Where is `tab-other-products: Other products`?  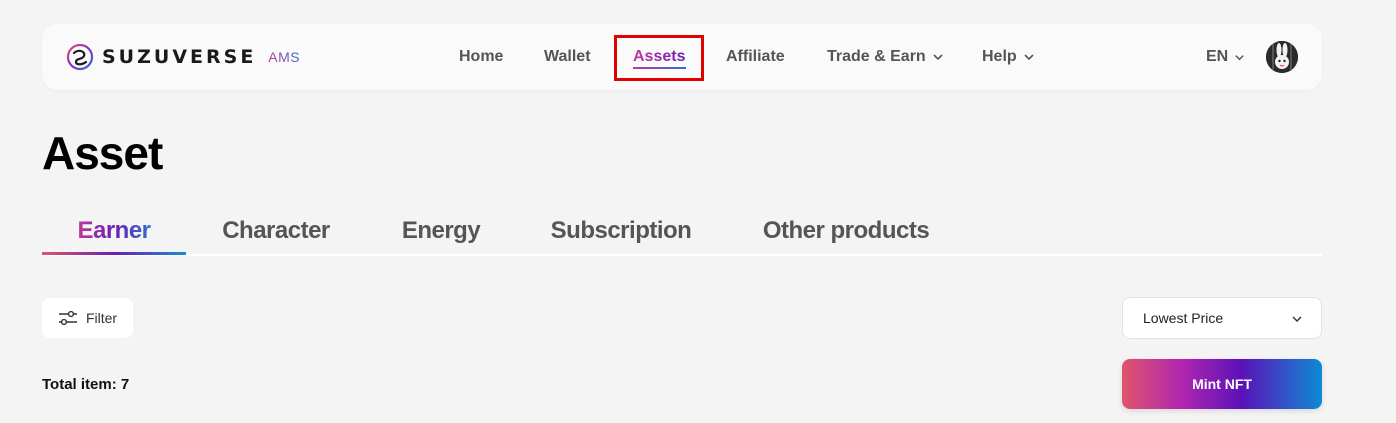 tab-other-products: Other products is located at coordinates (846, 231).